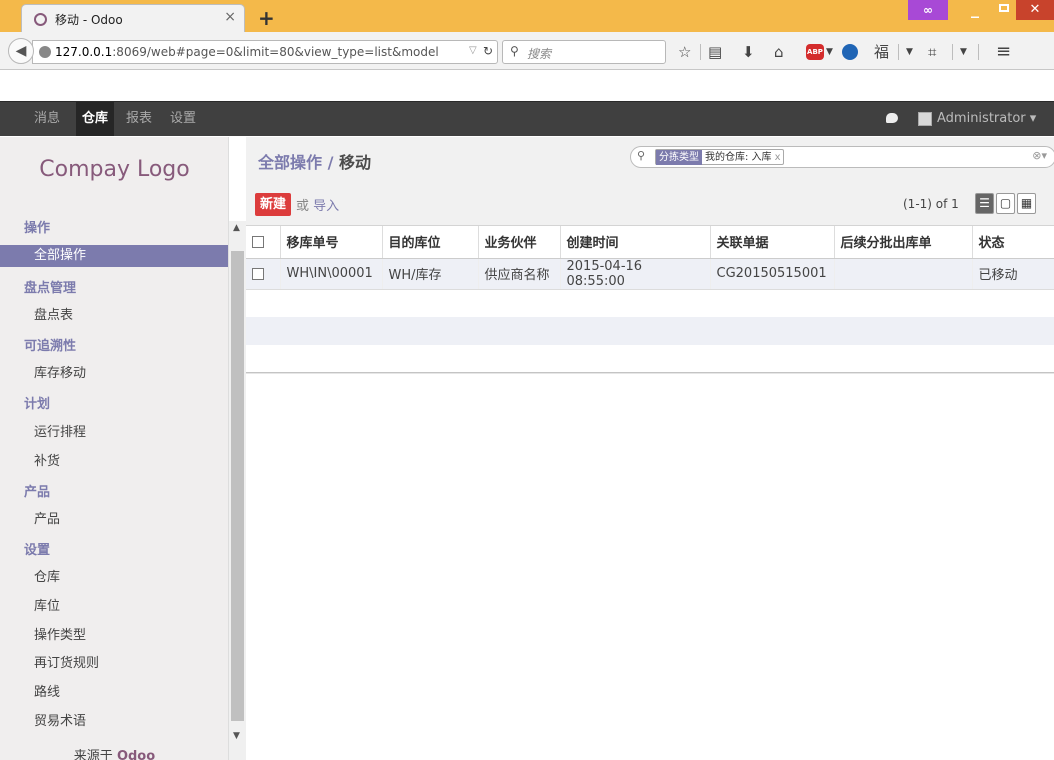 The width and height of the screenshot is (1054, 760). Describe the element at coordinates (829, 52) in the screenshot. I see `adblock-dropdown-icon: ▼` at that location.